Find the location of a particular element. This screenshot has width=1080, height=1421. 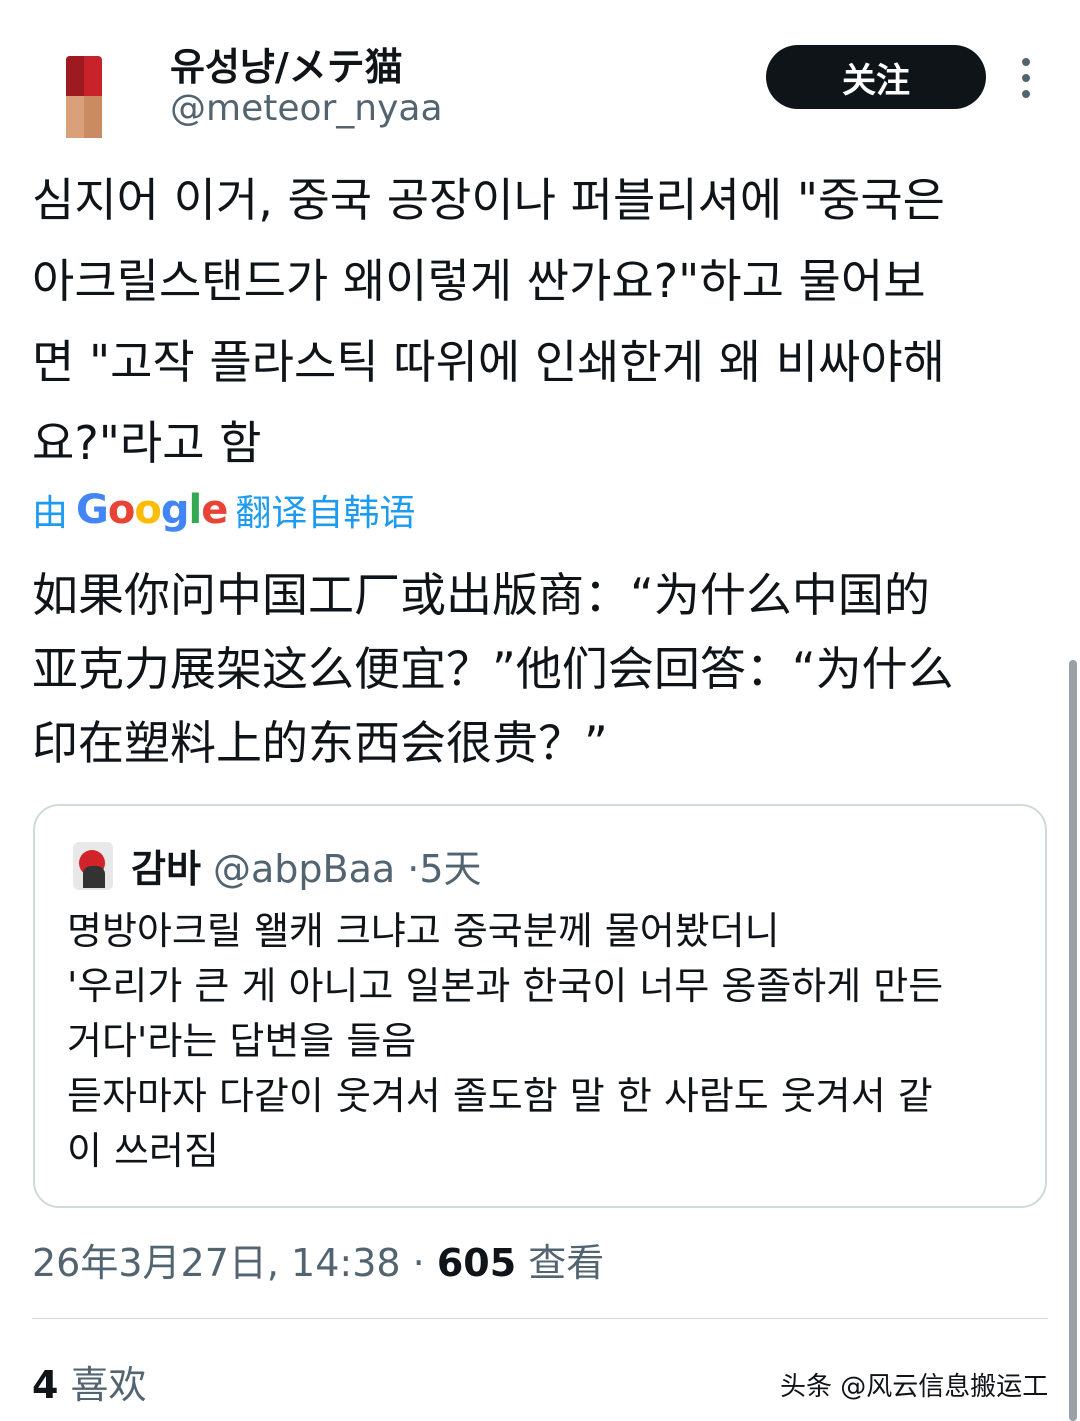

author-handle: @meteor_nyaa is located at coordinates (306, 108).